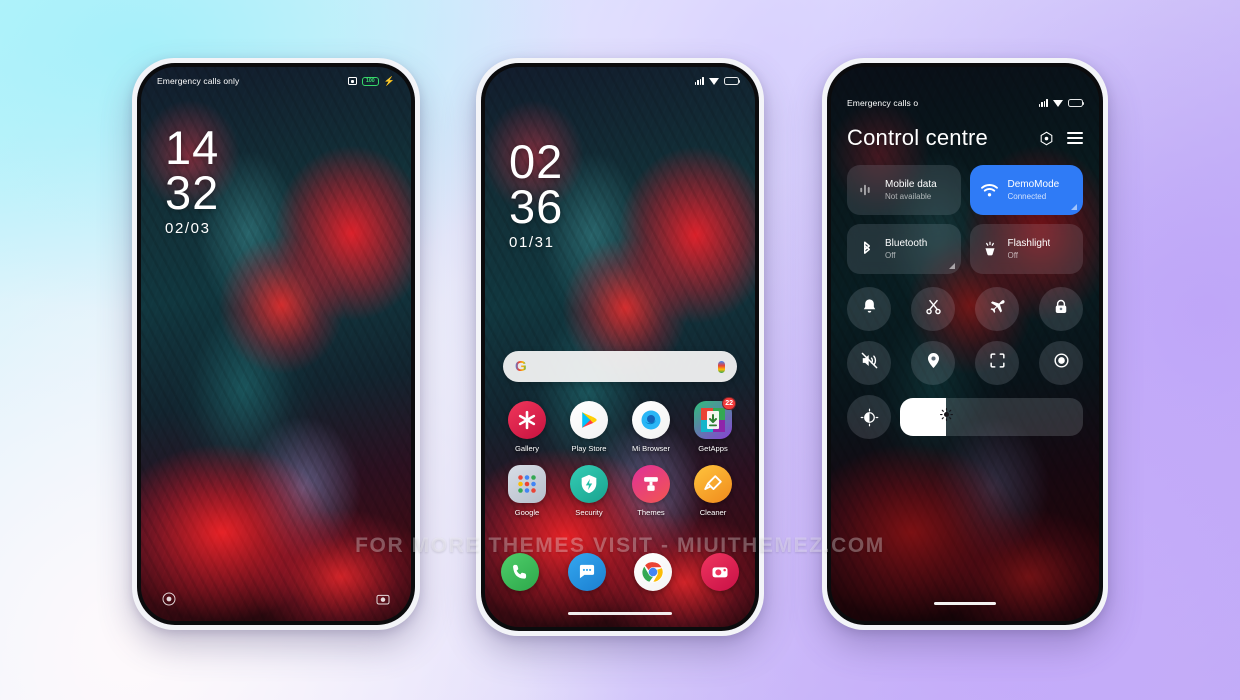 The image size is (1240, 700). I want to click on carrier-label: Emergency calls only, so click(198, 81).